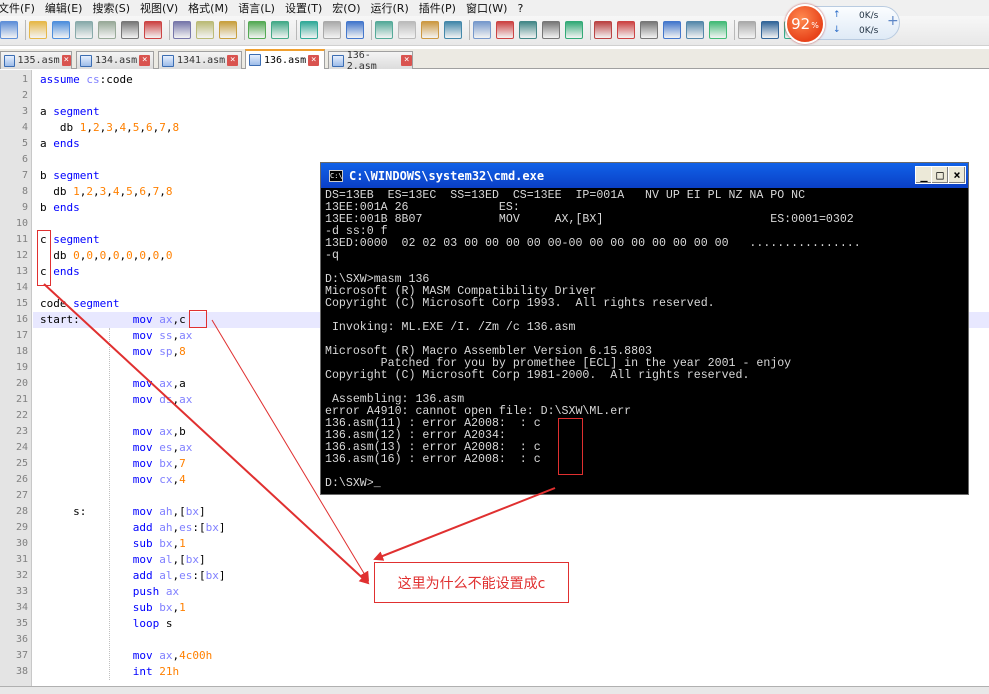  What do you see at coordinates (210, 8) in the screenshot?
I see `menu-item: 格式(M)` at bounding box center [210, 8].